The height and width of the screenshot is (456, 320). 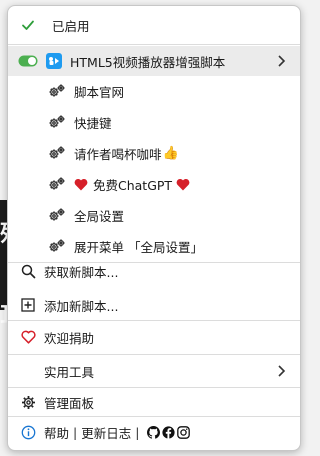 I want to click on script-command-website: 脚本官网, so click(x=154, y=91).